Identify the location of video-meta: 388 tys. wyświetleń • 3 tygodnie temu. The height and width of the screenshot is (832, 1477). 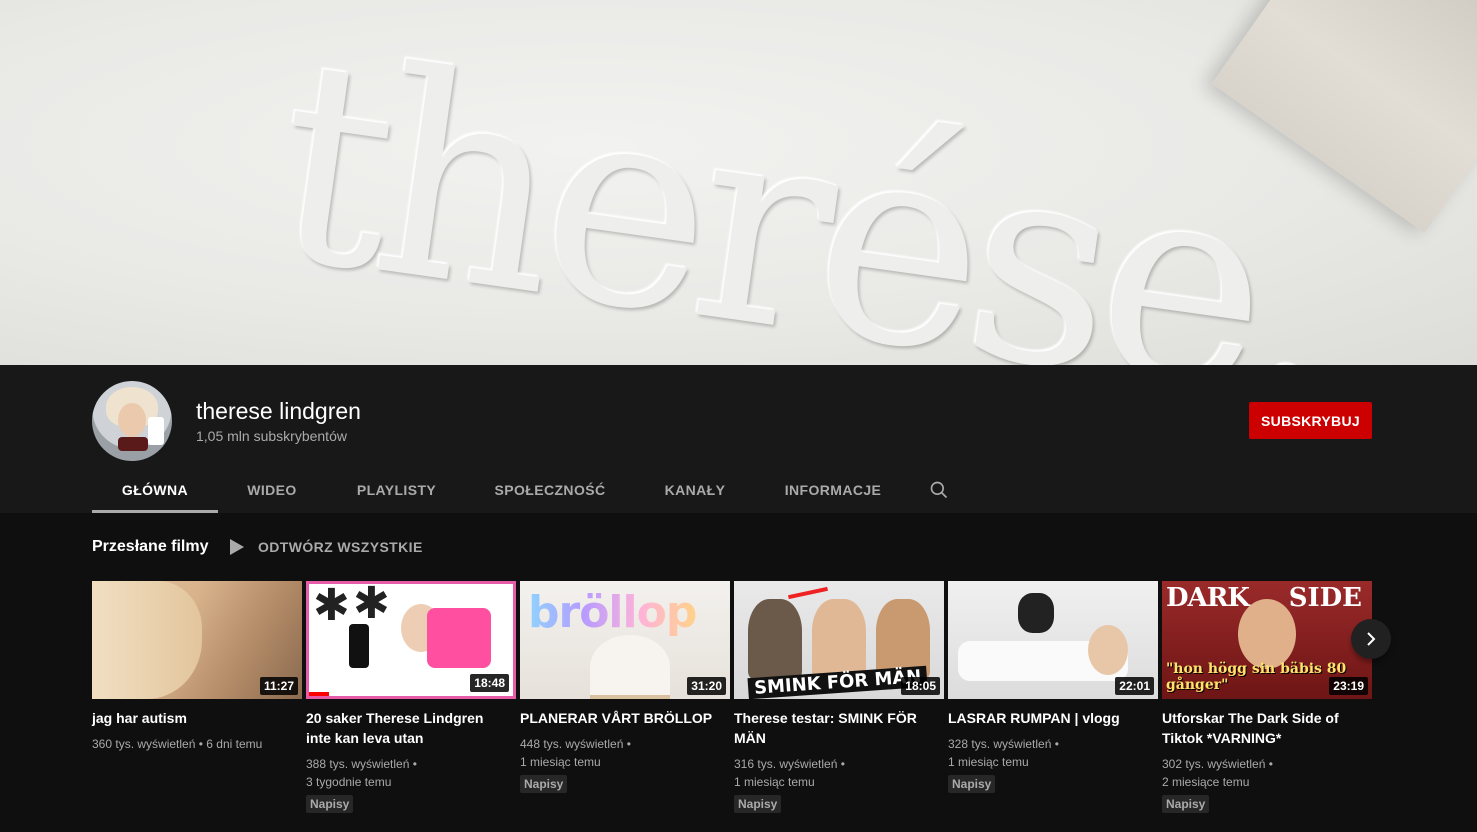
(361, 773).